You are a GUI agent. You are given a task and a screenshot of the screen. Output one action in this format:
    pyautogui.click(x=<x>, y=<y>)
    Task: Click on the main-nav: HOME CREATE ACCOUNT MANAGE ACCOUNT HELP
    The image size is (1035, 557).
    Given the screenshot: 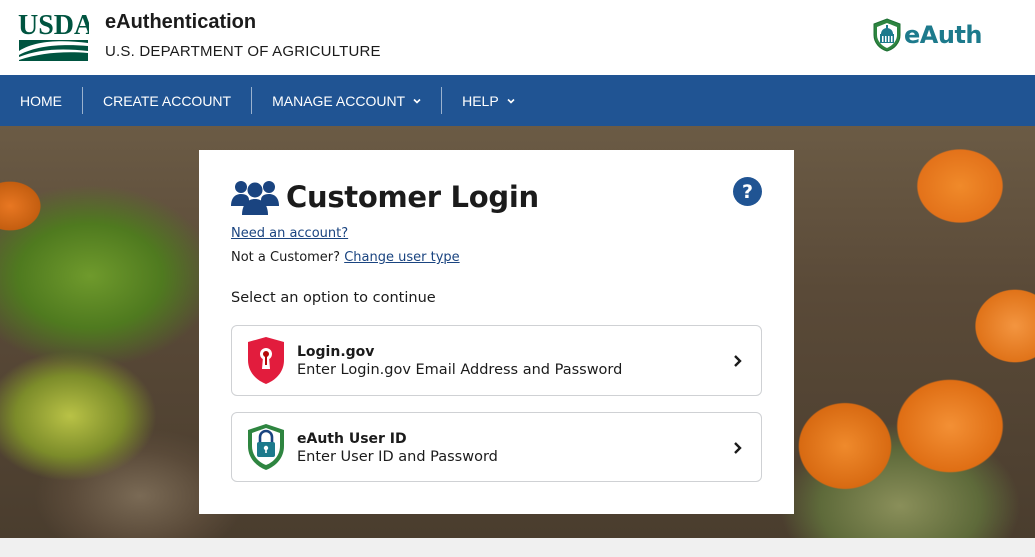 What is the action you would take?
    pyautogui.click(x=517, y=100)
    